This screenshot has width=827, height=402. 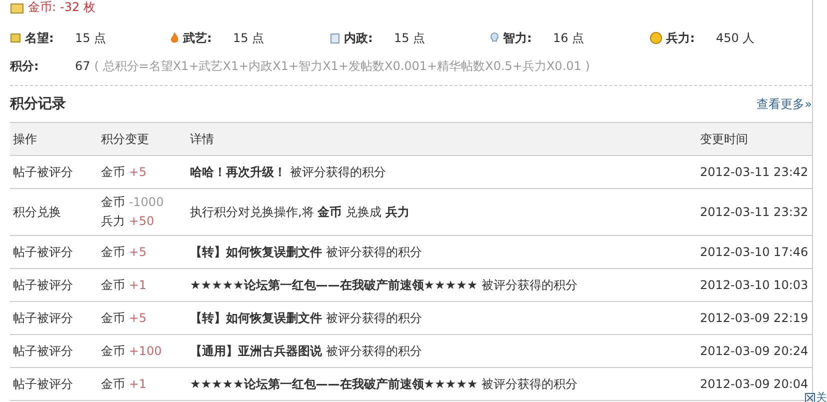 I want to click on points-change: 金币 -1000, so click(x=133, y=202).